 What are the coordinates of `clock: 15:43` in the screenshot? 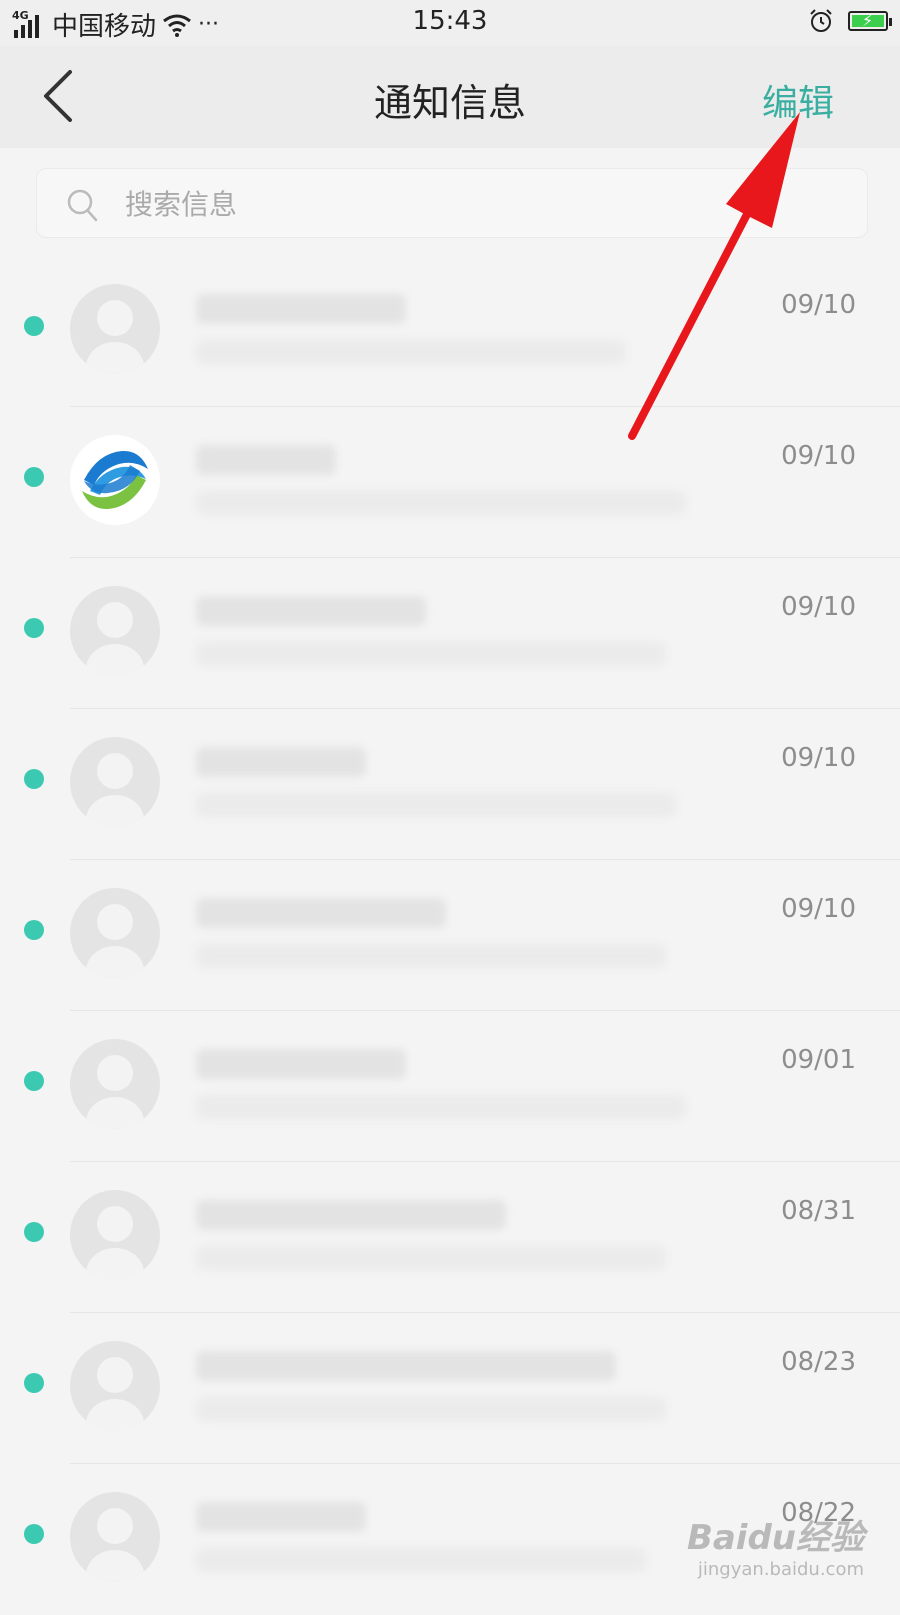 It's located at (450, 21).